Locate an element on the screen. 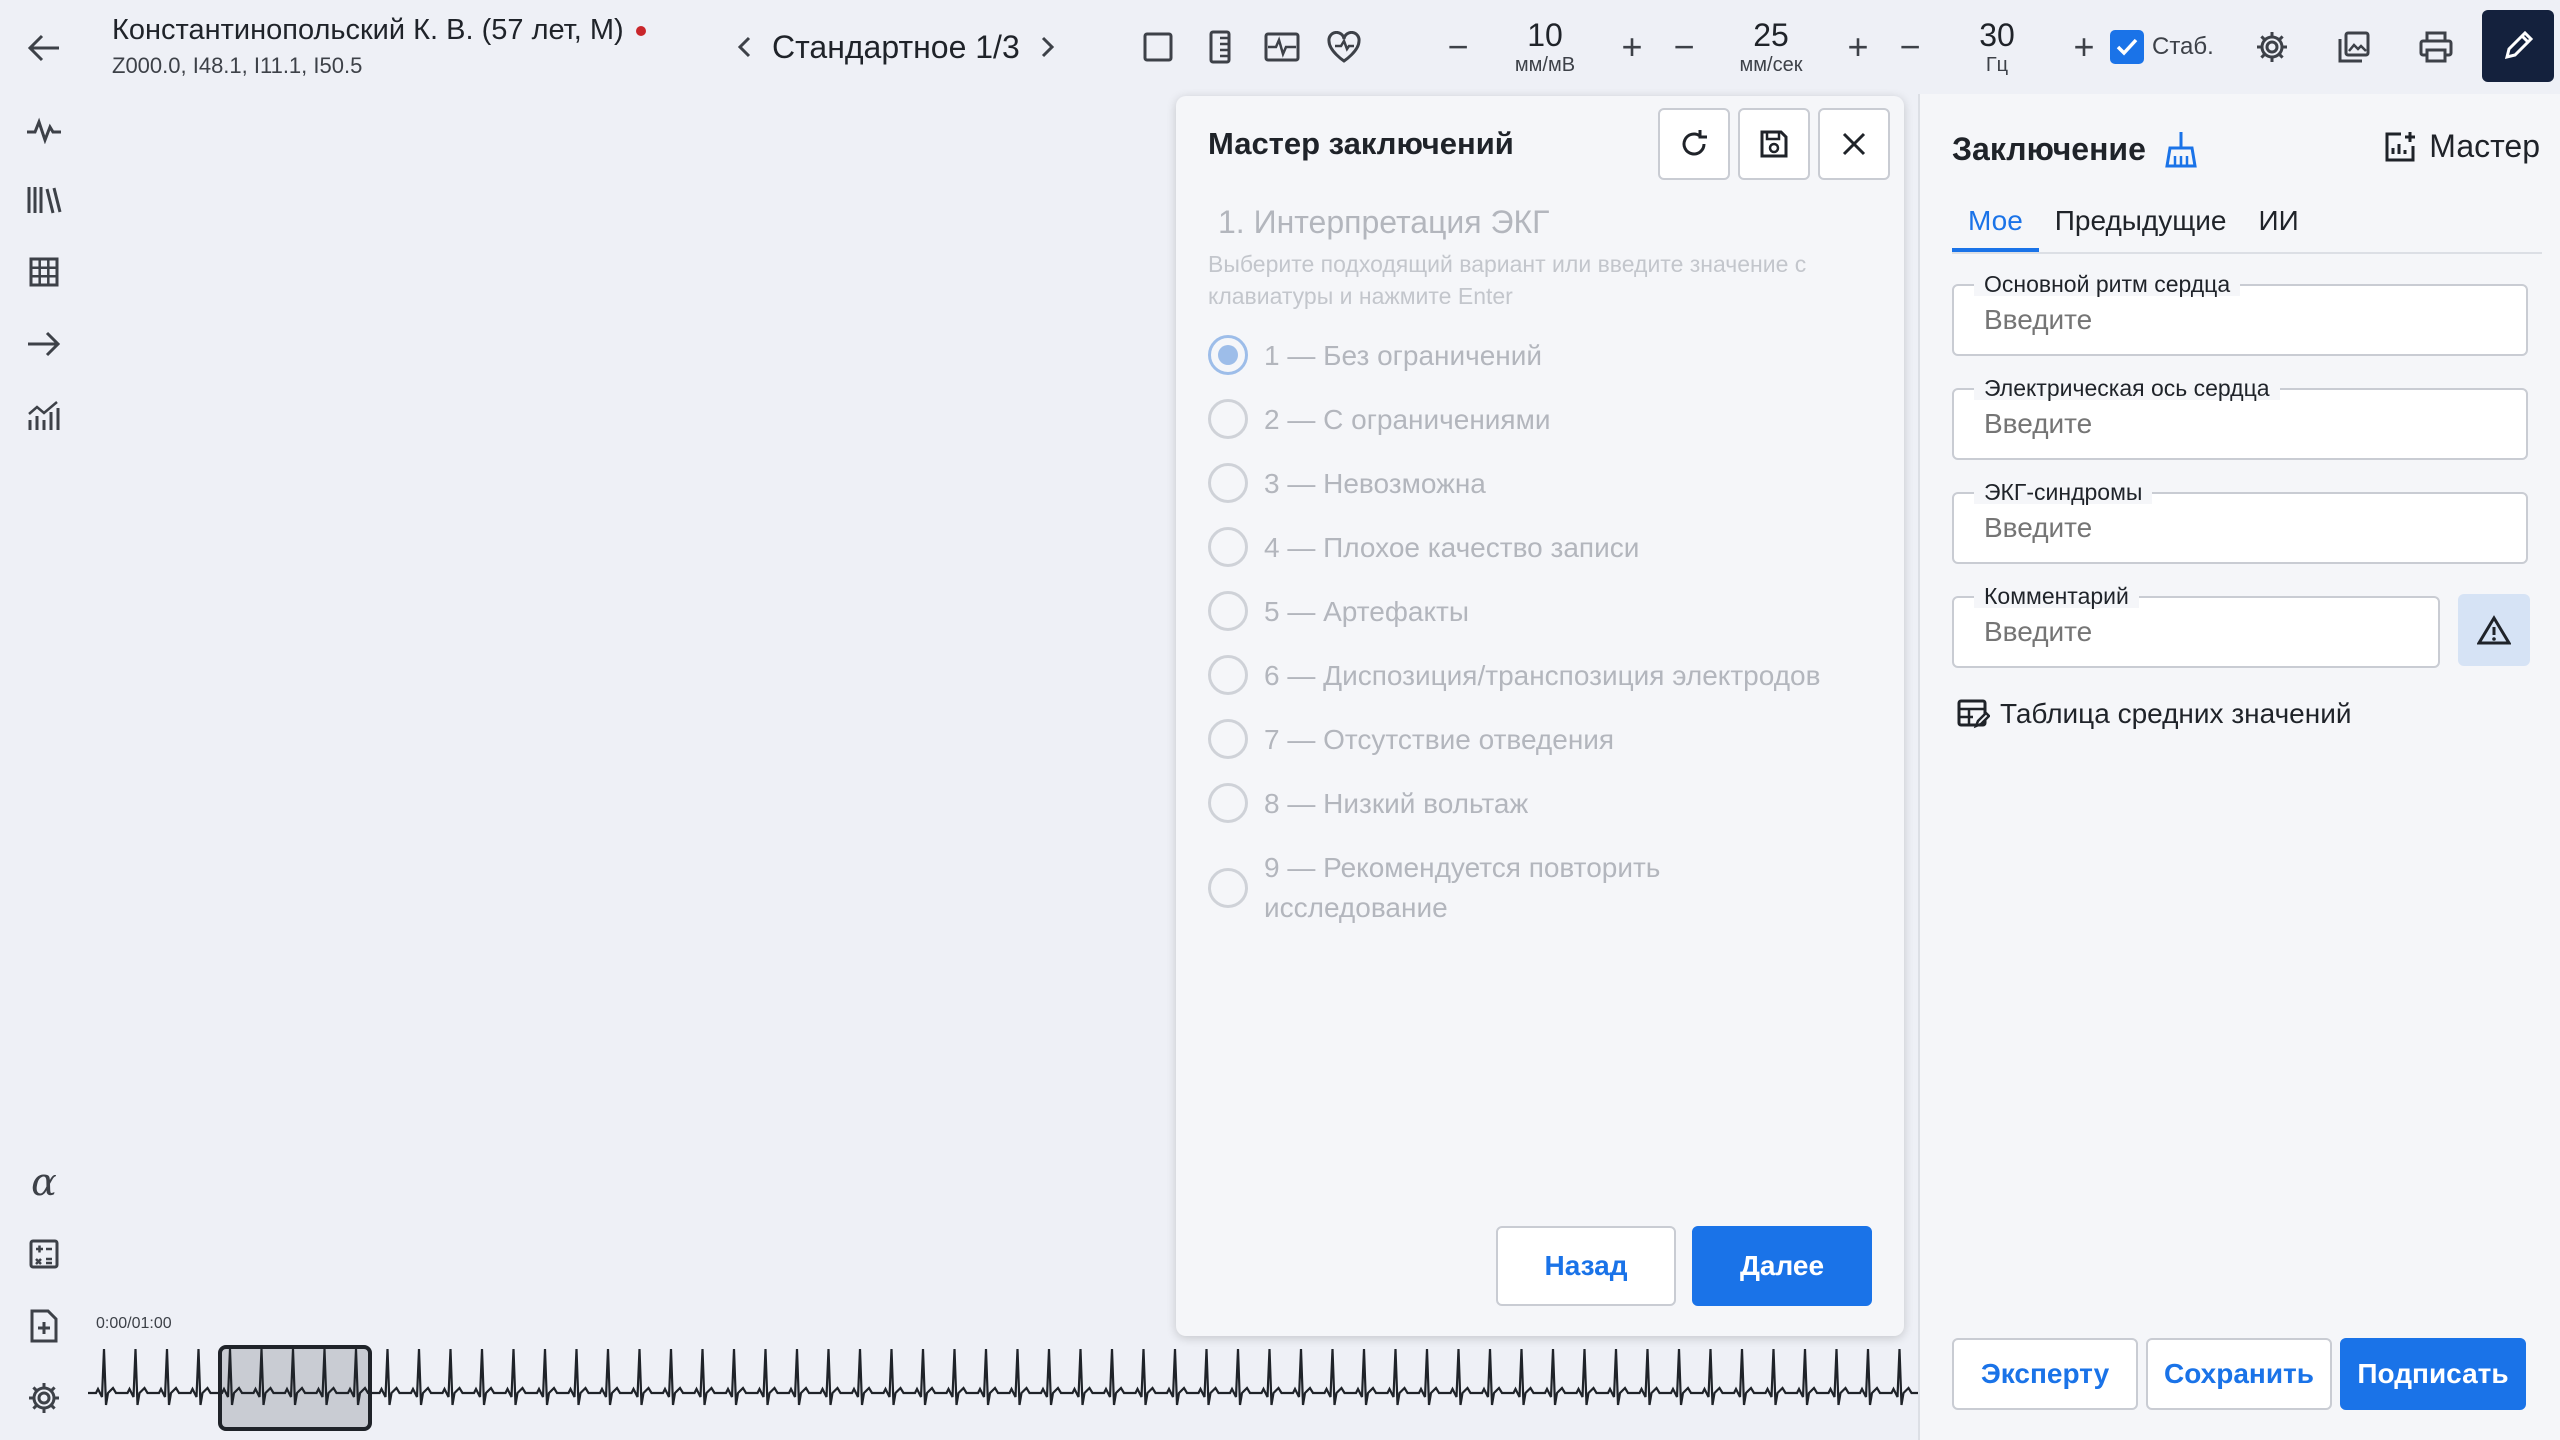 This screenshot has height=1440, width=2560. average-table-link: Таблица средних значений is located at coordinates (2153, 714).